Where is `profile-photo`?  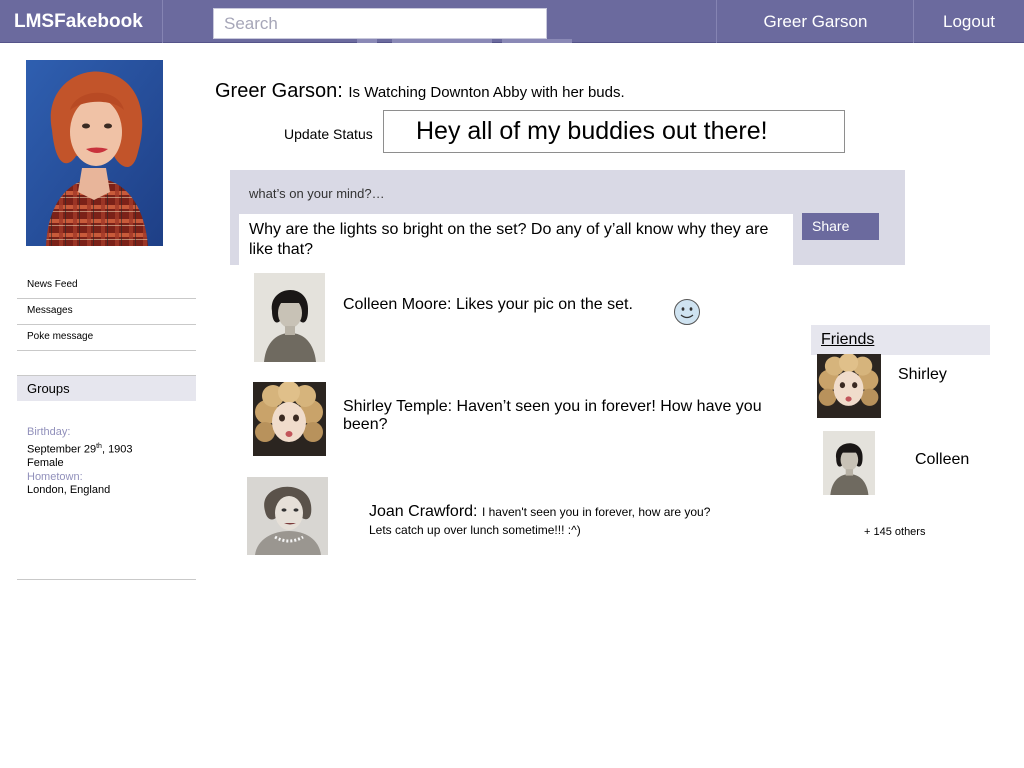 profile-photo is located at coordinates (94, 153).